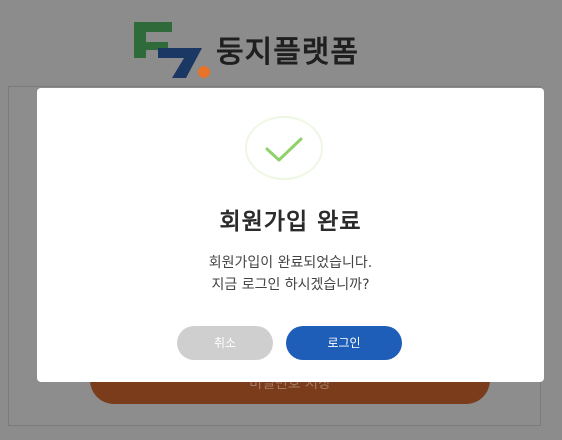 This screenshot has width=562, height=440. What do you see at coordinates (290, 274) in the screenshot?
I see `dialog-message: 회원가입이 완료되었습니다. 지금 로그인 하시겠습니까?` at bounding box center [290, 274].